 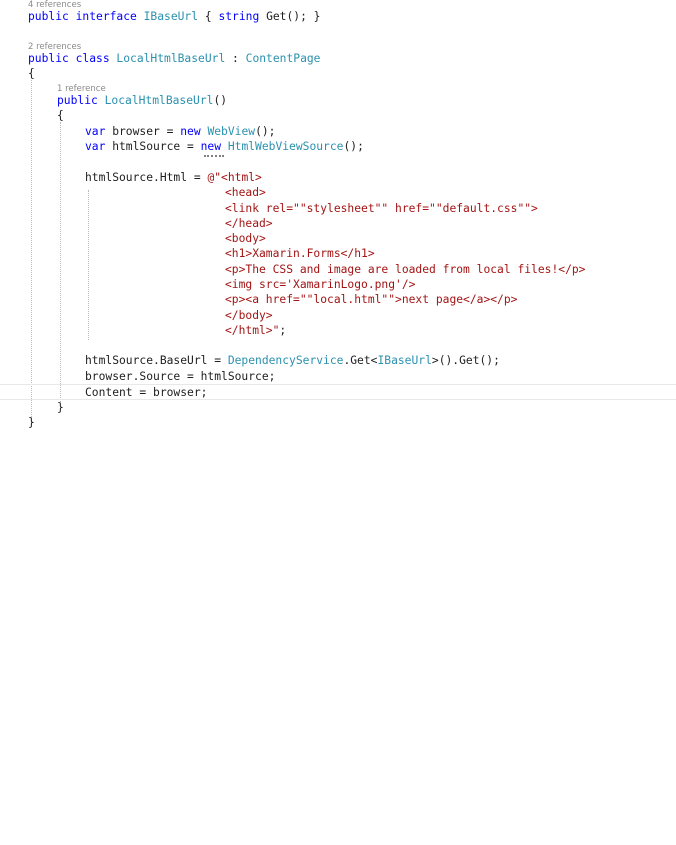 I want to click on code-line-string: <head>, so click(x=245, y=192).